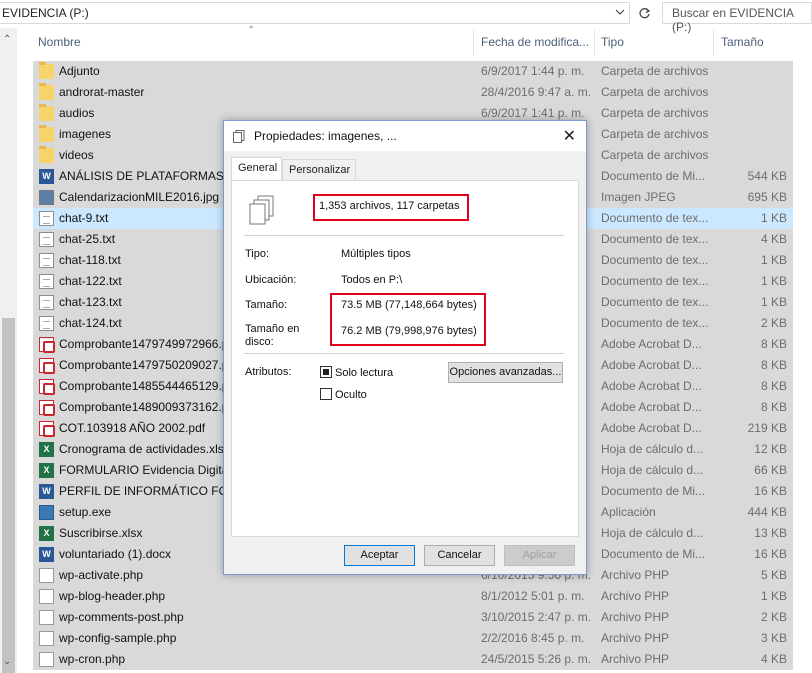 The width and height of the screenshot is (812, 673). I want to click on cancel-button: Cancelar, so click(459, 555).